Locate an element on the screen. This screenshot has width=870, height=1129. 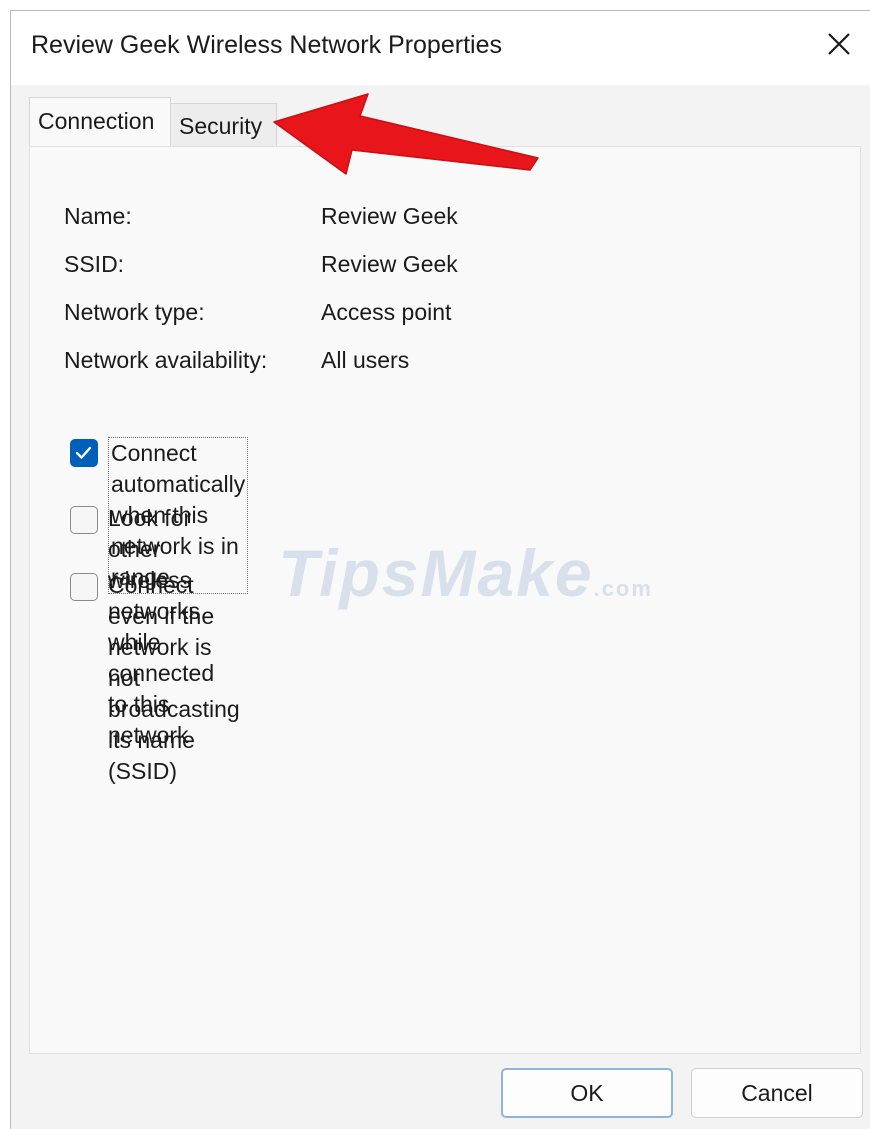
tab-security: Security is located at coordinates (224, 125).